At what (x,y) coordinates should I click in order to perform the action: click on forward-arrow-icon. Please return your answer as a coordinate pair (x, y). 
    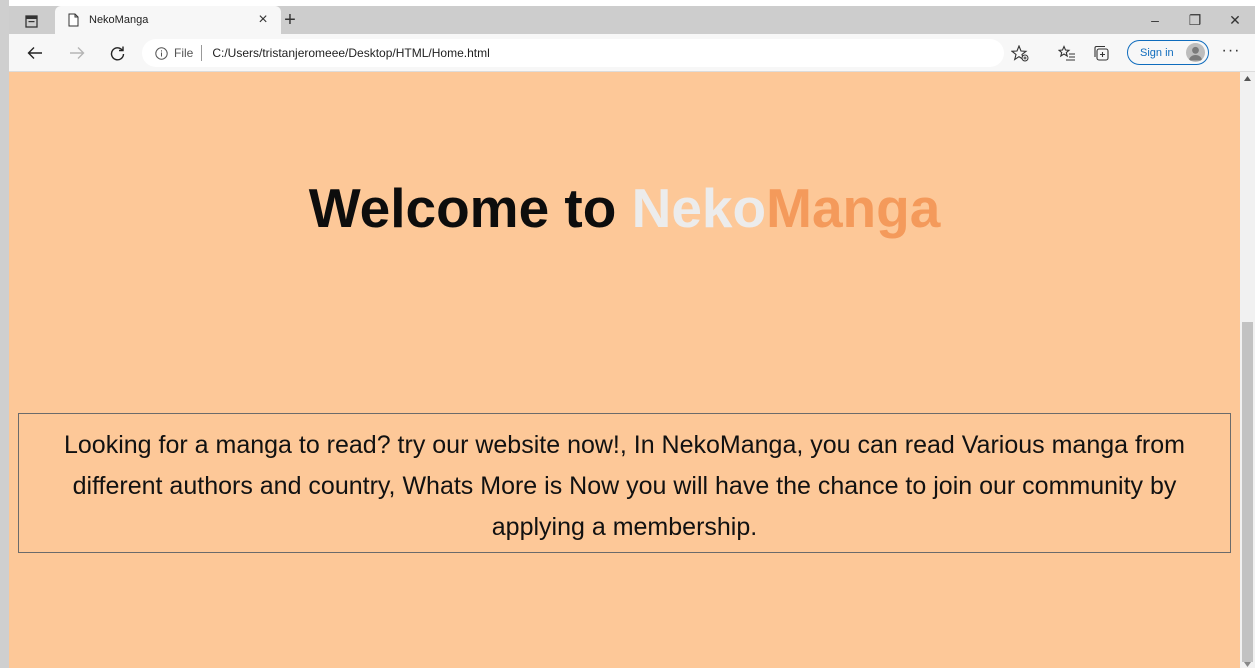
    Looking at the image, I should click on (77, 53).